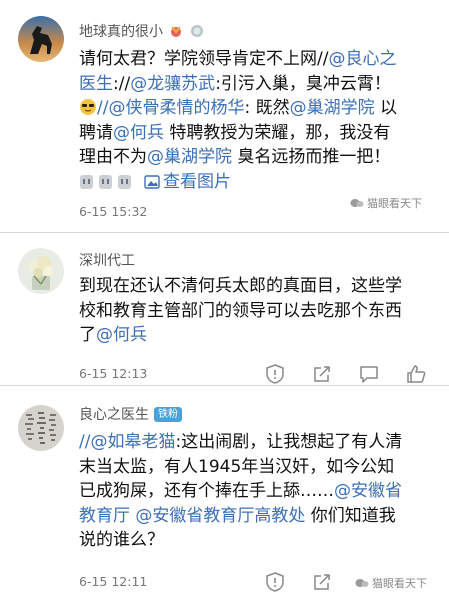 The width and height of the screenshot is (449, 605). What do you see at coordinates (197, 31) in the screenshot?
I see `medal-badge-icon` at bounding box center [197, 31].